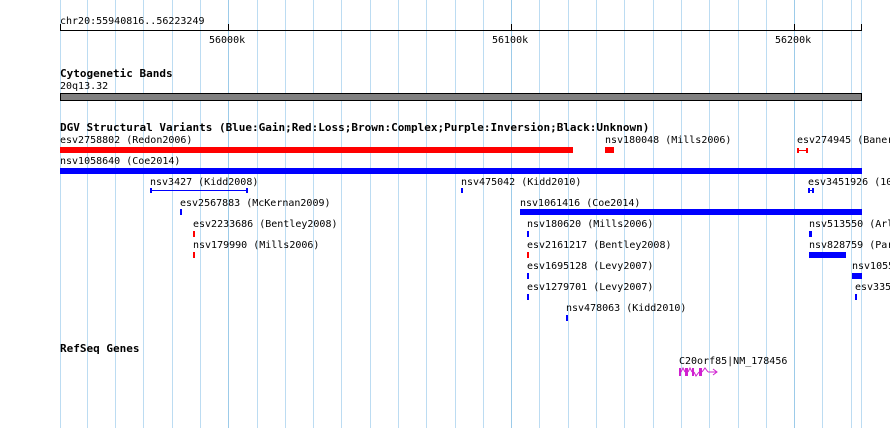 This screenshot has height=428, width=890. Describe the element at coordinates (626, 308) in the screenshot. I see `variant-label: nsv478063 (Kidd2010)` at that location.